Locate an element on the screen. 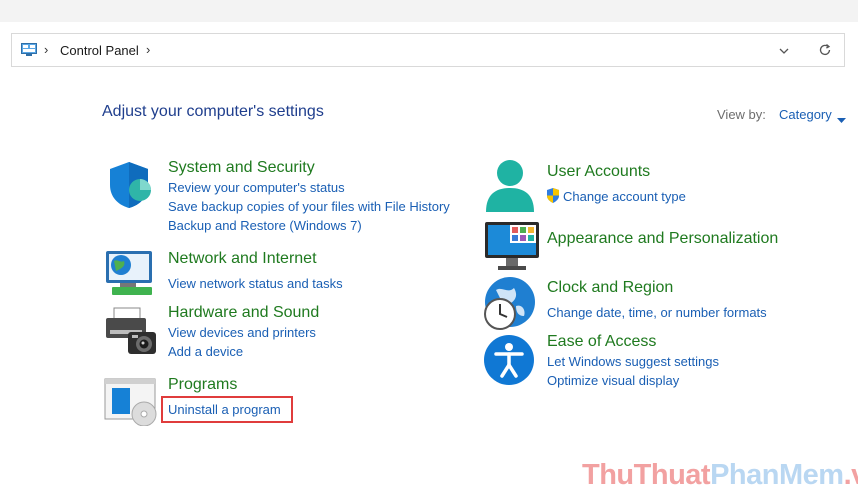 The height and width of the screenshot is (499, 858). clock-globe-icon is located at coordinates (510, 306).